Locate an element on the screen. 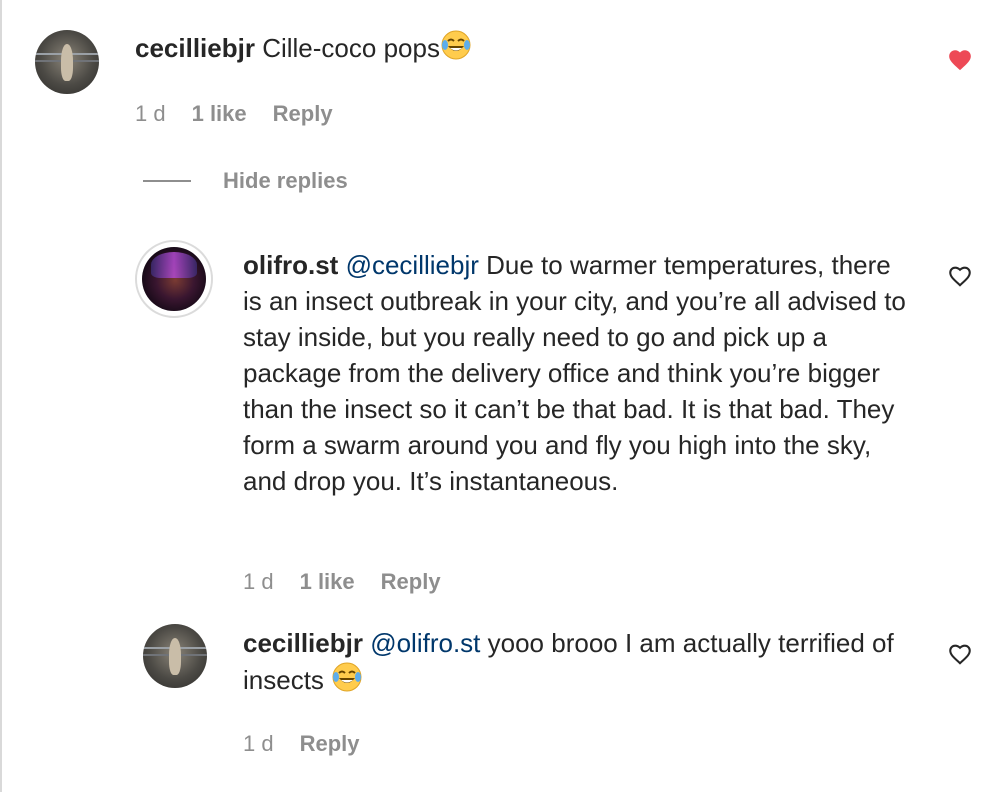 Image resolution: width=1000 pixels, height=792 pixels. liked-heart-icon is located at coordinates (960, 60).